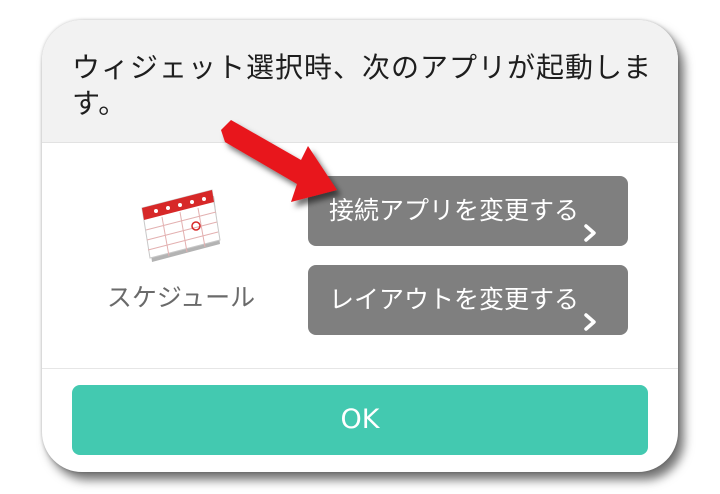  Describe the element at coordinates (453, 210) in the screenshot. I see `change-connected-app-label: 接続アプリを変更する` at that location.